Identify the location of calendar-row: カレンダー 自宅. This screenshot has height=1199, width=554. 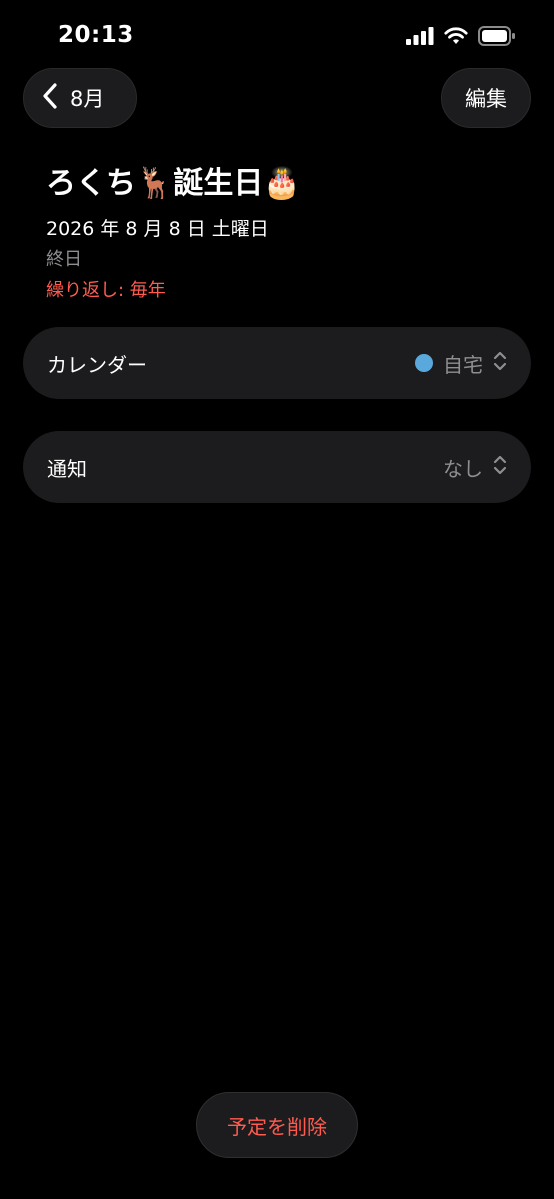
(277, 363).